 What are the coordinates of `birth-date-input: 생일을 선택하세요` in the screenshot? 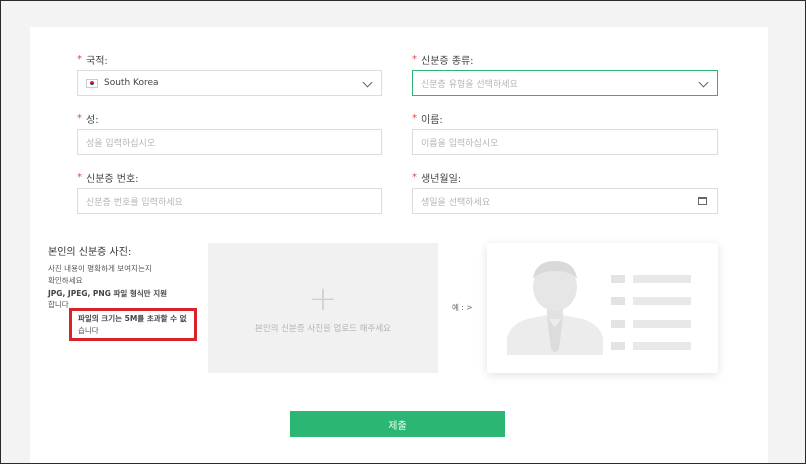 It's located at (565, 201).